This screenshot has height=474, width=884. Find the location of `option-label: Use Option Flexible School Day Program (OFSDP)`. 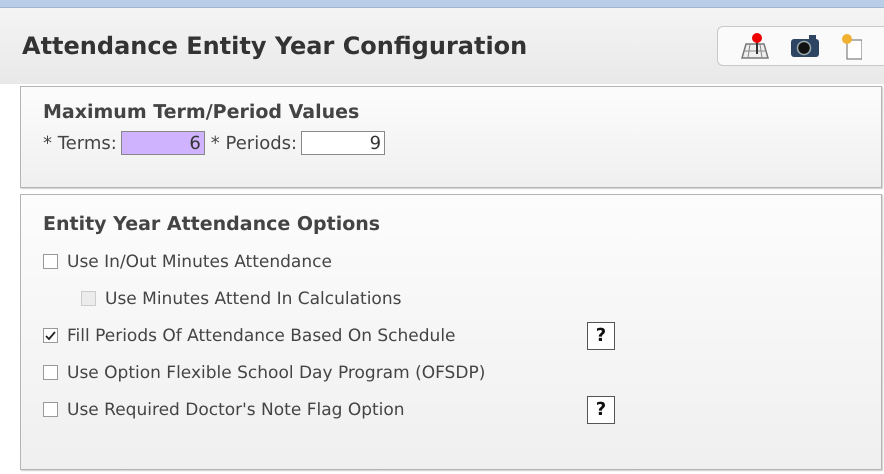

option-label: Use Option Flexible School Day Program (OFSDP) is located at coordinates (276, 372).